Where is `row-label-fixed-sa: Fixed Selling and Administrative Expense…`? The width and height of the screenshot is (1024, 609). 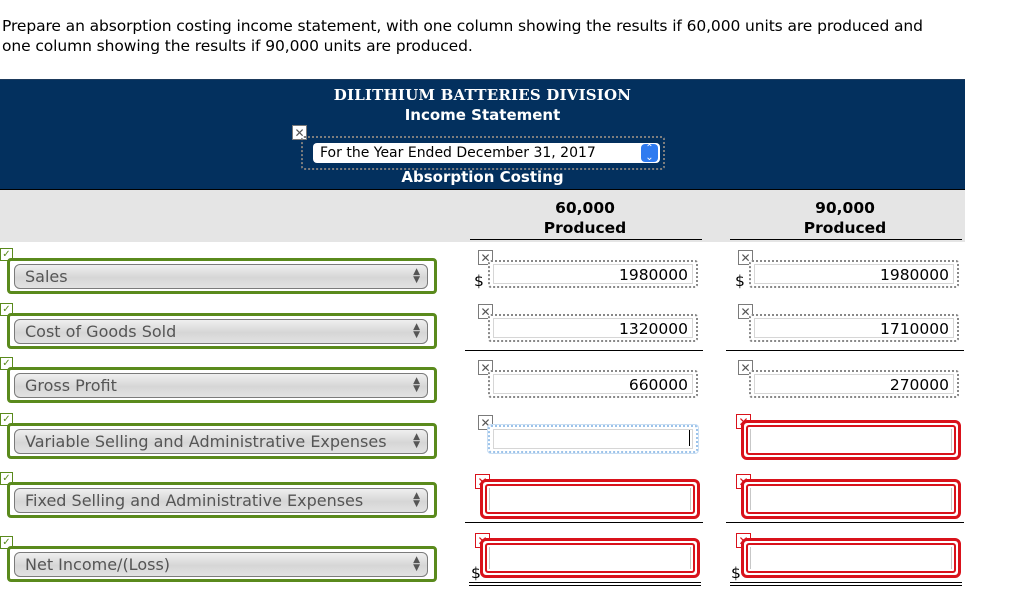 row-label-fixed-sa: Fixed Selling and Administrative Expense… is located at coordinates (222, 500).